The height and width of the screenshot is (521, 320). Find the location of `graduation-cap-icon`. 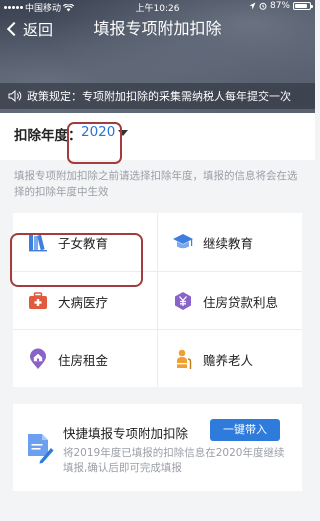

graduation-cap-icon is located at coordinates (183, 241).